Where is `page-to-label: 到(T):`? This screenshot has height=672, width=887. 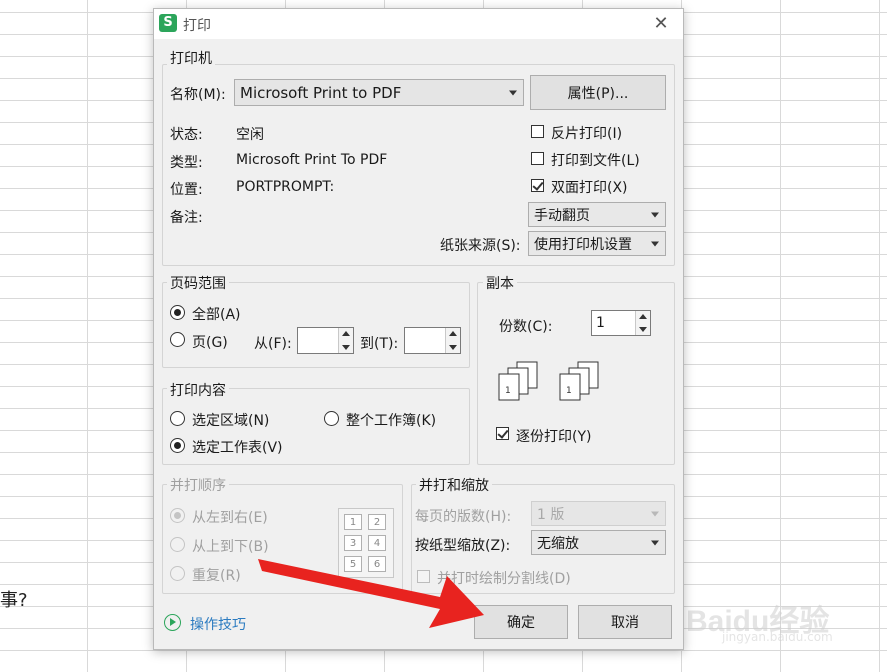 page-to-label: 到(T): is located at coordinates (379, 344).